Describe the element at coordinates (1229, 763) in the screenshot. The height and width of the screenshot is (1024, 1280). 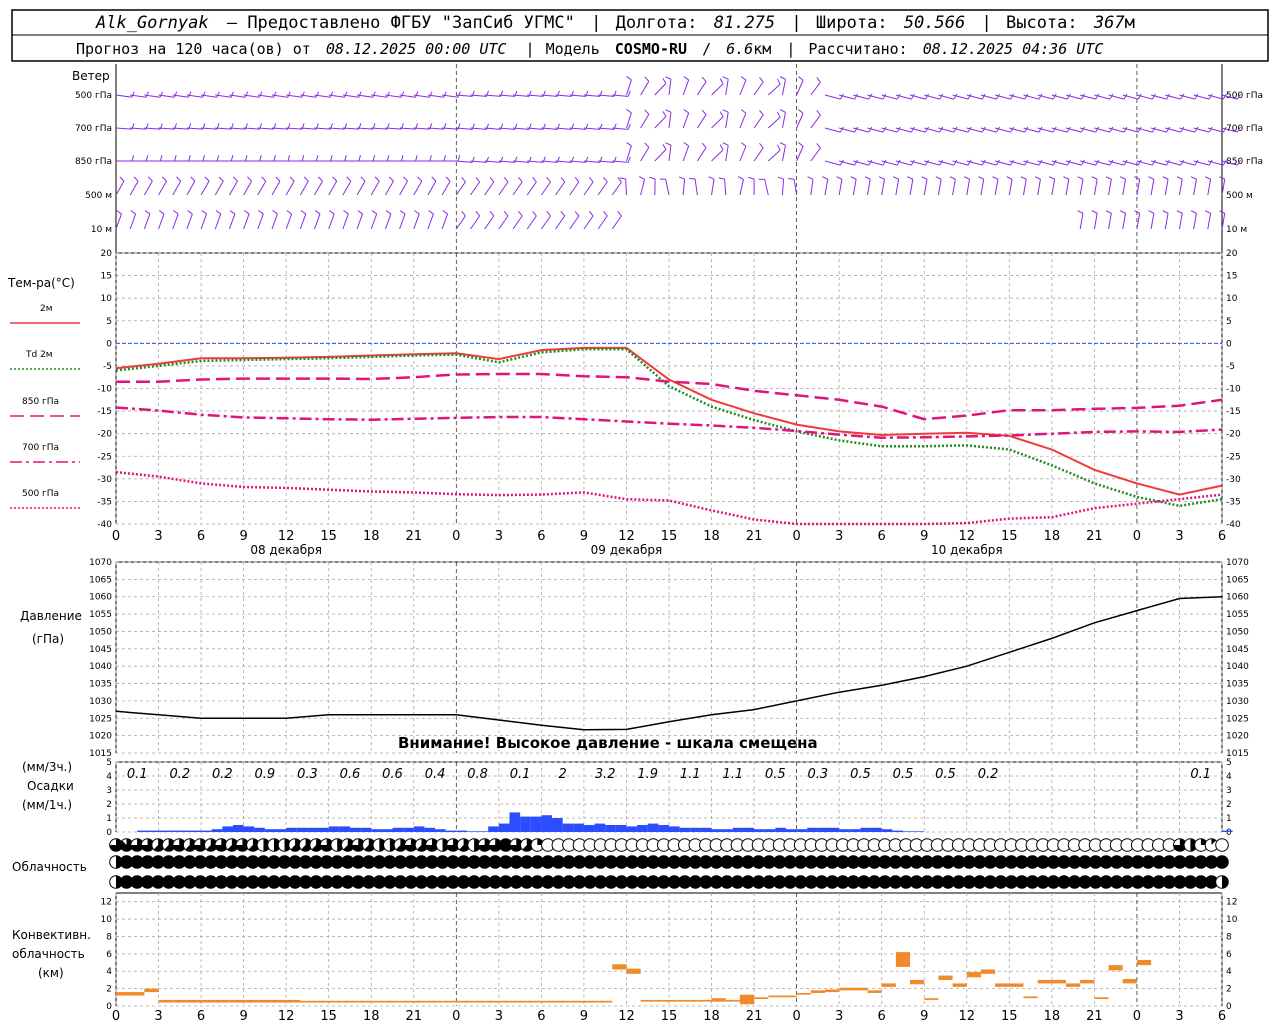
I see `y-tick-label-right: 5` at that location.